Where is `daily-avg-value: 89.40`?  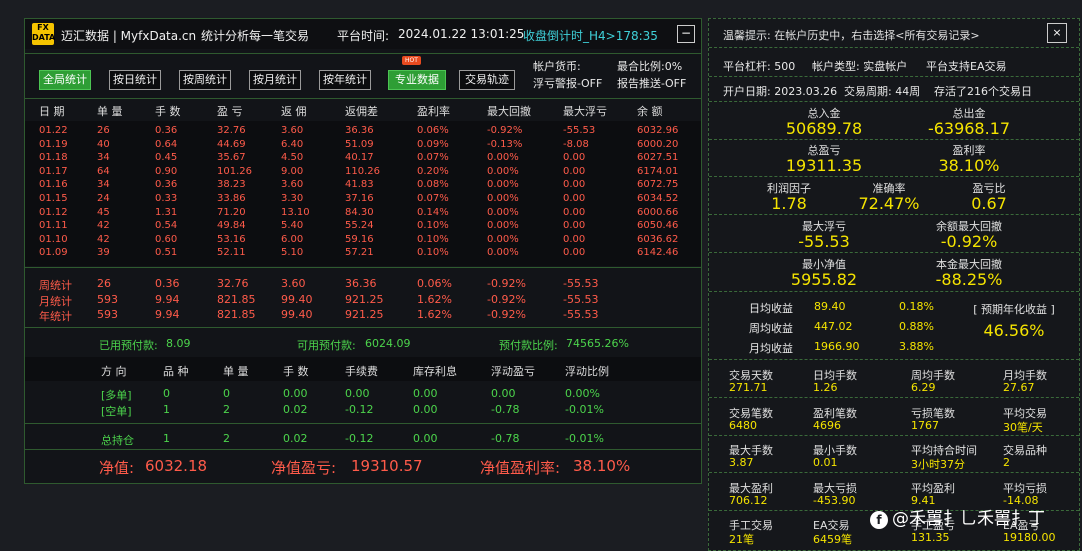
daily-avg-value: 89.40 is located at coordinates (830, 306).